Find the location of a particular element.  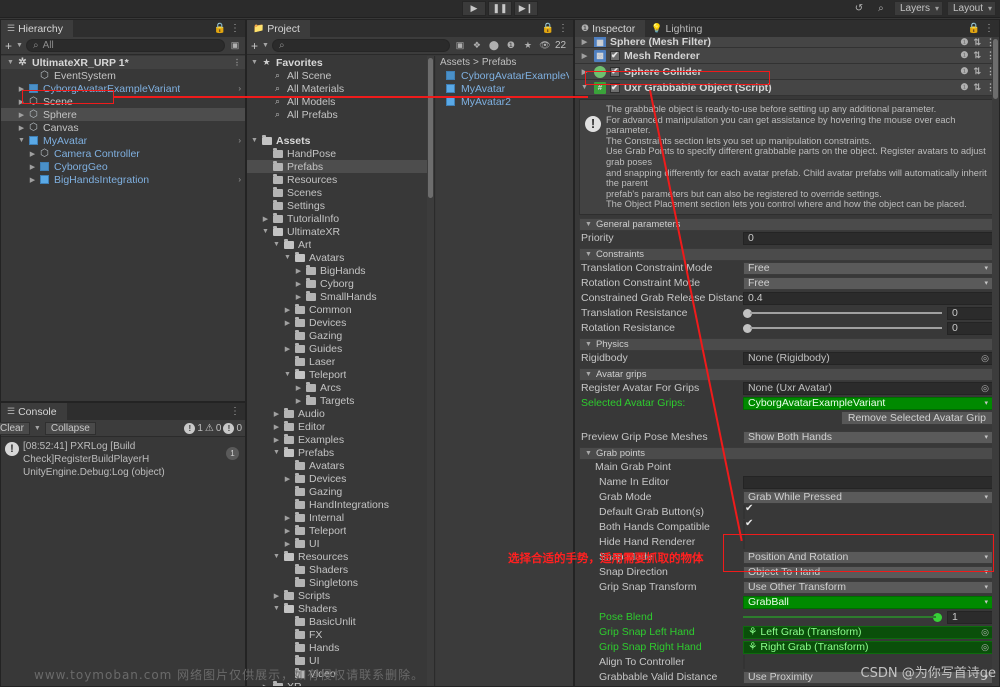

project-tree-item-ui: UI is located at coordinates (340, 543).